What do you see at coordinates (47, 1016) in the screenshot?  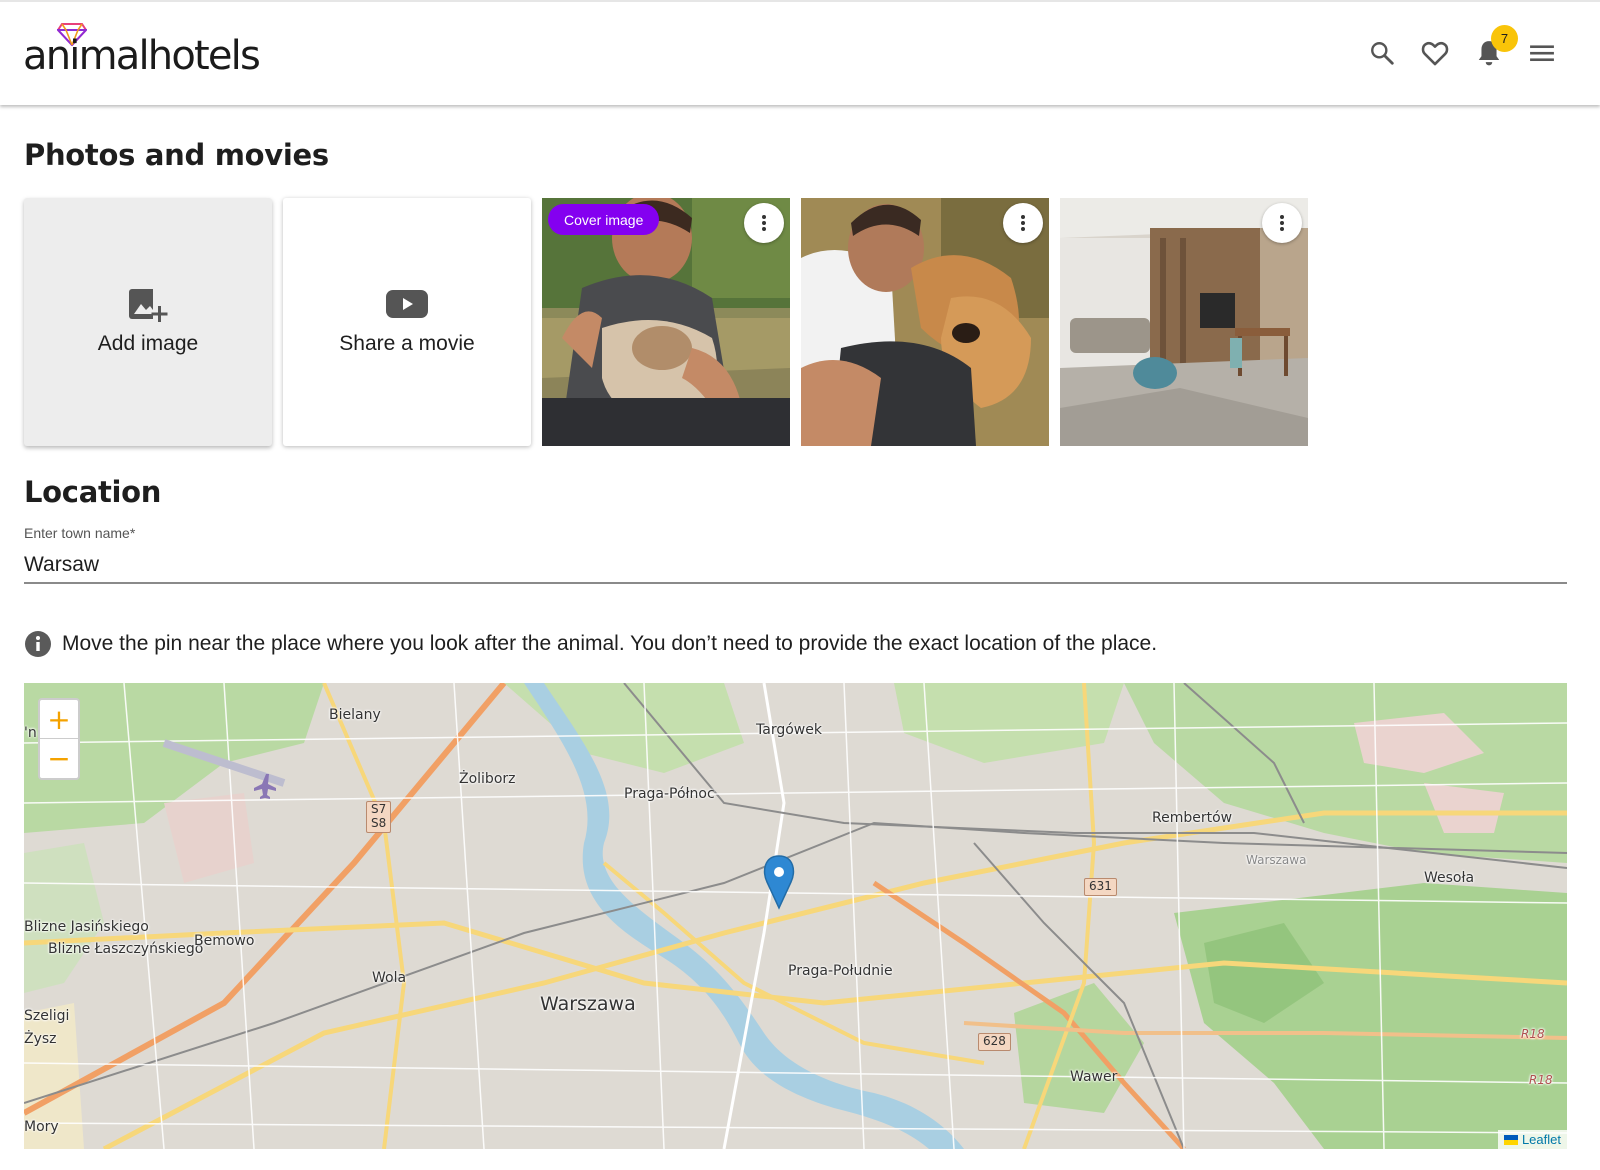 I see `map-label-szeligi: Szeligi` at bounding box center [47, 1016].